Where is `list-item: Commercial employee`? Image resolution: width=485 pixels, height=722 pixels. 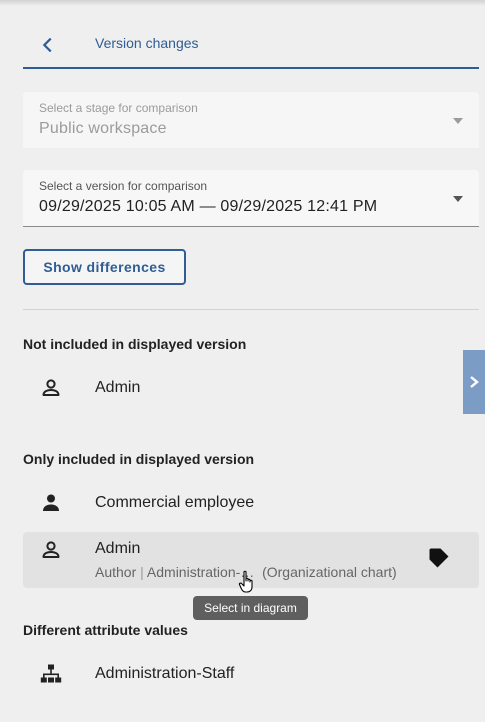 list-item: Commercial employee is located at coordinates (251, 503).